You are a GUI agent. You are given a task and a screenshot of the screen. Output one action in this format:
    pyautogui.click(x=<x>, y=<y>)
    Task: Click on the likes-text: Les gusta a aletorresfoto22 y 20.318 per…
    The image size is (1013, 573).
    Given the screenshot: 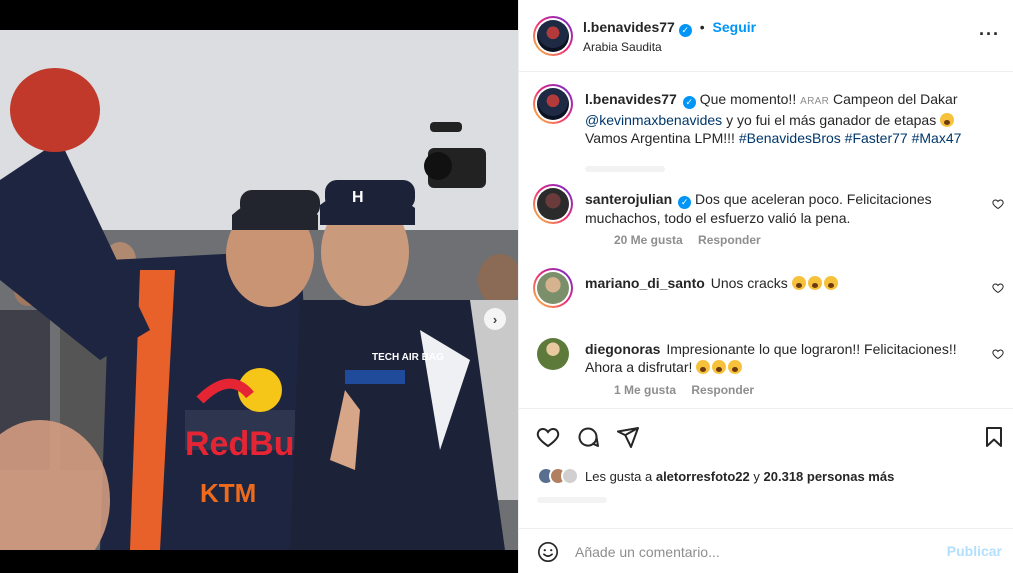 What is the action you would take?
    pyautogui.click(x=739, y=476)
    